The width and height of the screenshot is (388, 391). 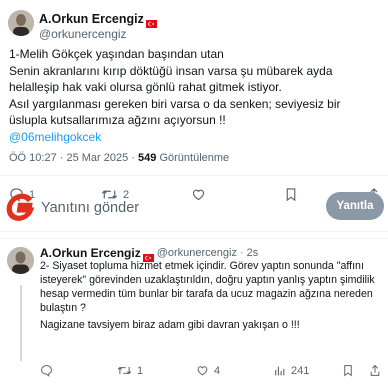 What do you see at coordinates (355, 206) in the screenshot?
I see `reply-submit-button: Yanıtla` at bounding box center [355, 206].